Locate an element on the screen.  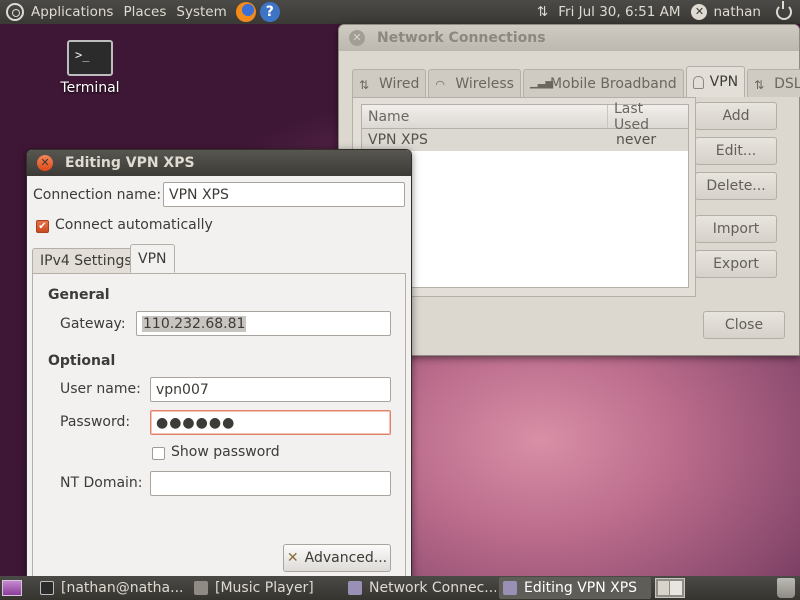
close-button: Close is located at coordinates (744, 325).